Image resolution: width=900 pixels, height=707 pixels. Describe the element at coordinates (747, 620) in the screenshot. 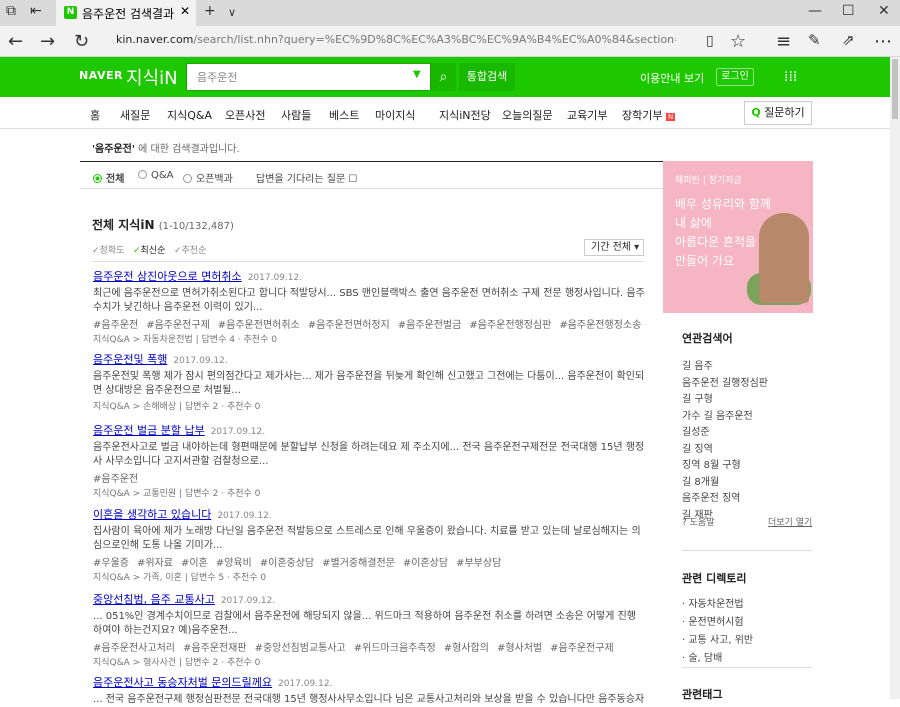

I see `directory-item: · 운전면허시험` at that location.